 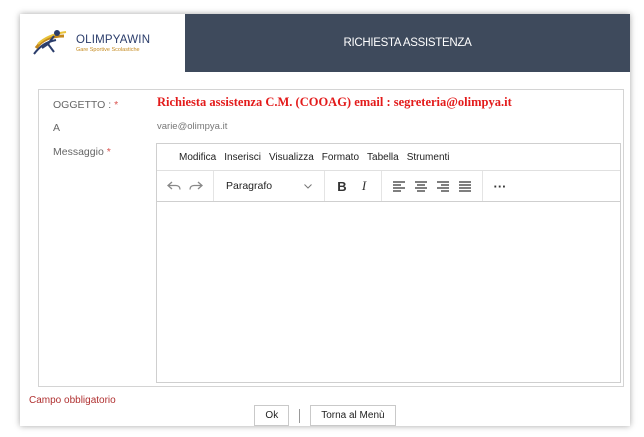 I want to click on menu-formato: Formato, so click(x=340, y=157).